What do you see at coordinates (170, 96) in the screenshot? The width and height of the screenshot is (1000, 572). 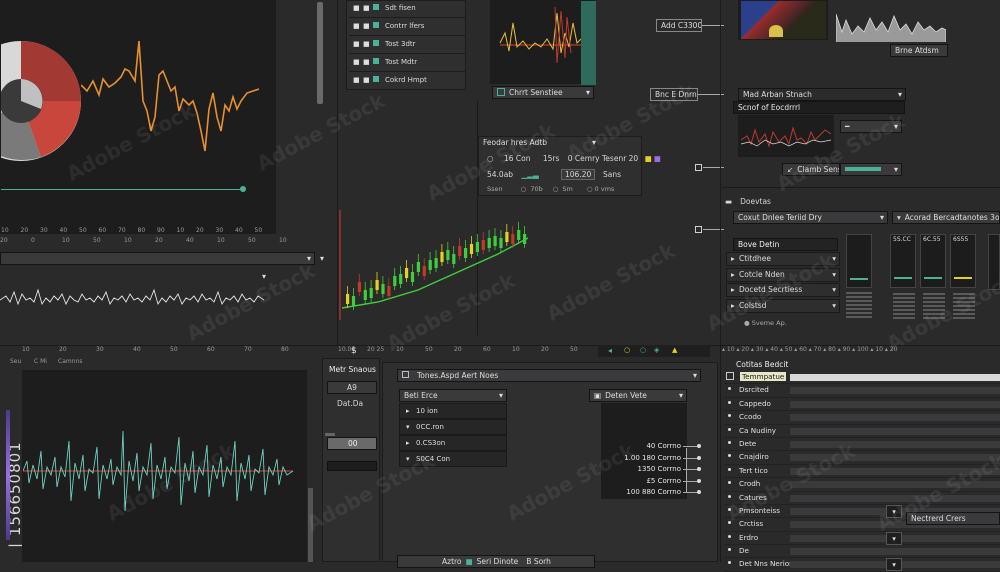 I see `orange-line-series` at bounding box center [170, 96].